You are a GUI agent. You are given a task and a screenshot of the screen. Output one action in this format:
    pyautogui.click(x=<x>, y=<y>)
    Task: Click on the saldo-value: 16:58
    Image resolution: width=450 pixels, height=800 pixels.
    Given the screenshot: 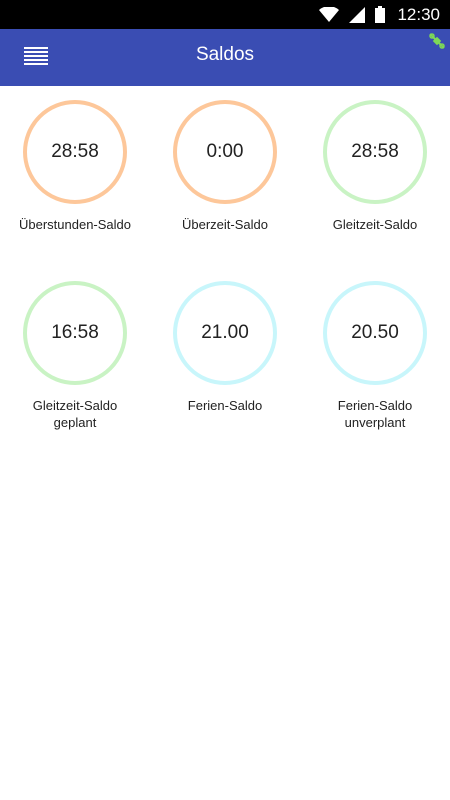 What is the action you would take?
    pyautogui.click(x=75, y=332)
    